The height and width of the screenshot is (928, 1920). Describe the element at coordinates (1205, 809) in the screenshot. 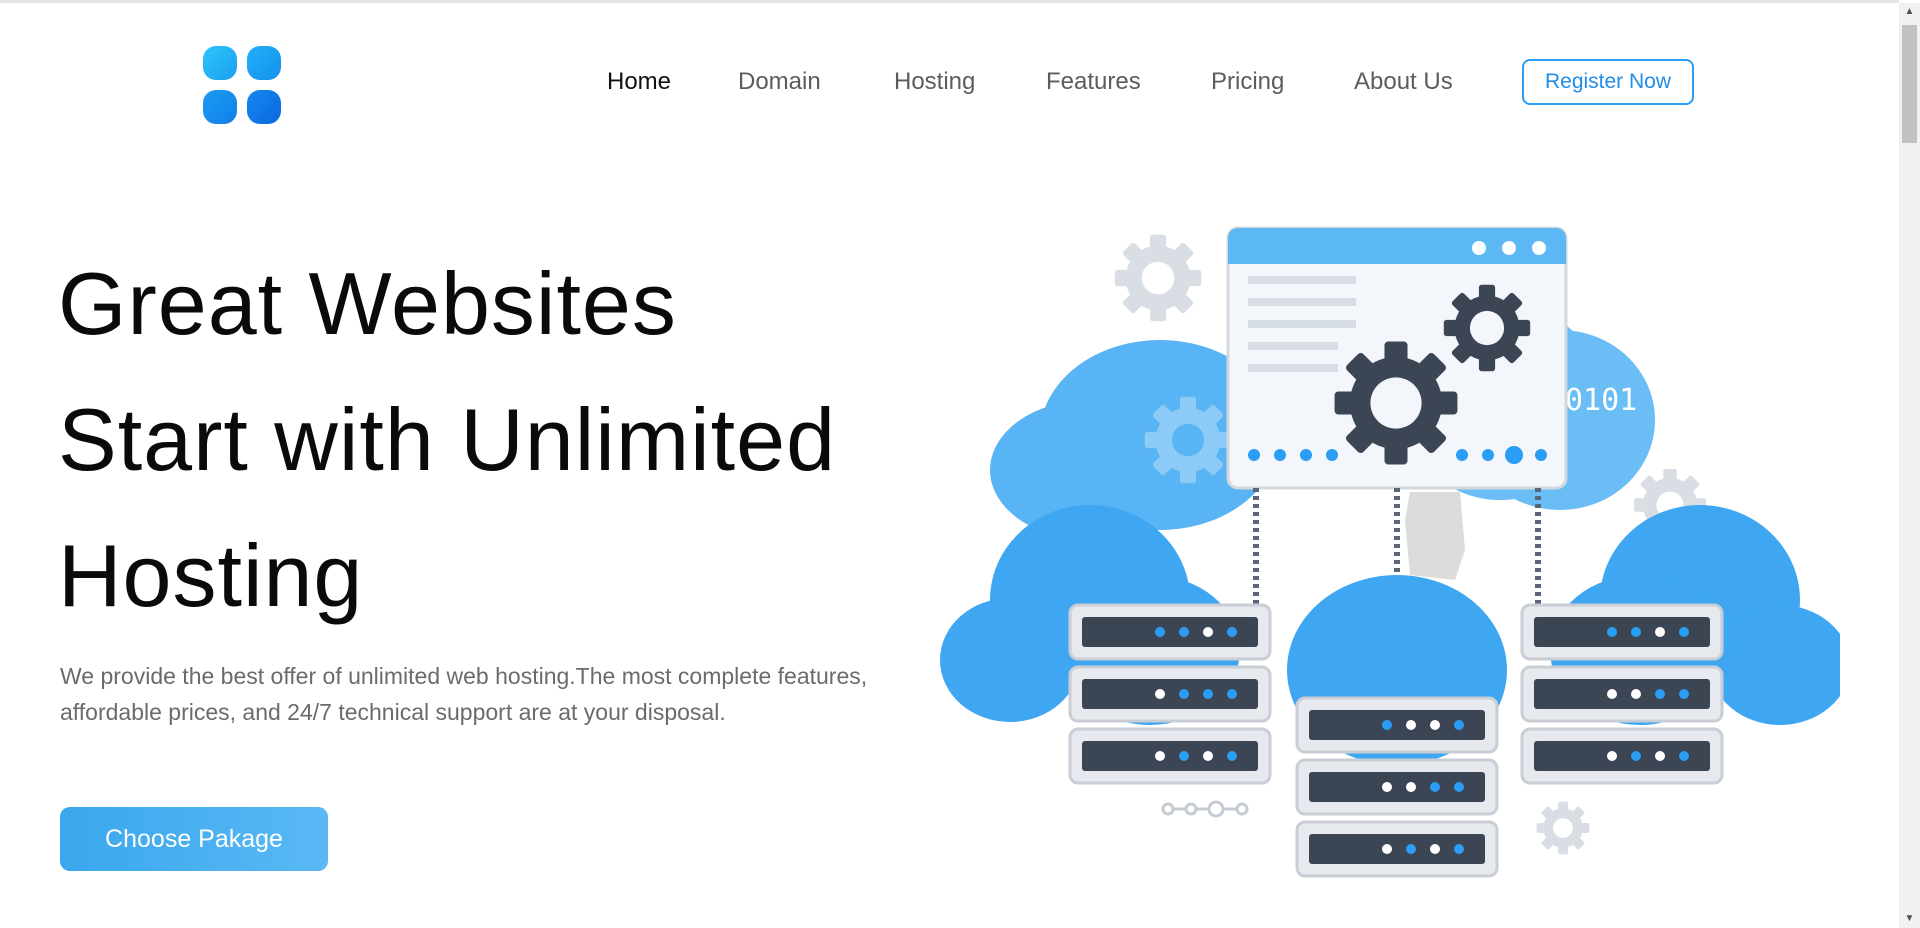

I see `cable-chain-decoration` at that location.